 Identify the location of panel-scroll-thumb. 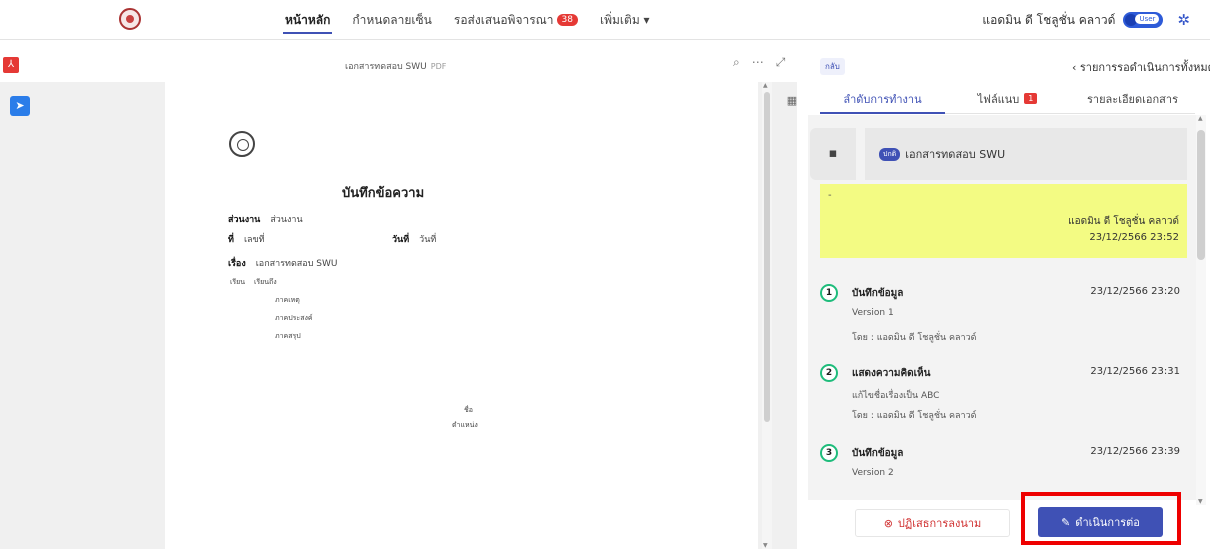
(1201, 195).